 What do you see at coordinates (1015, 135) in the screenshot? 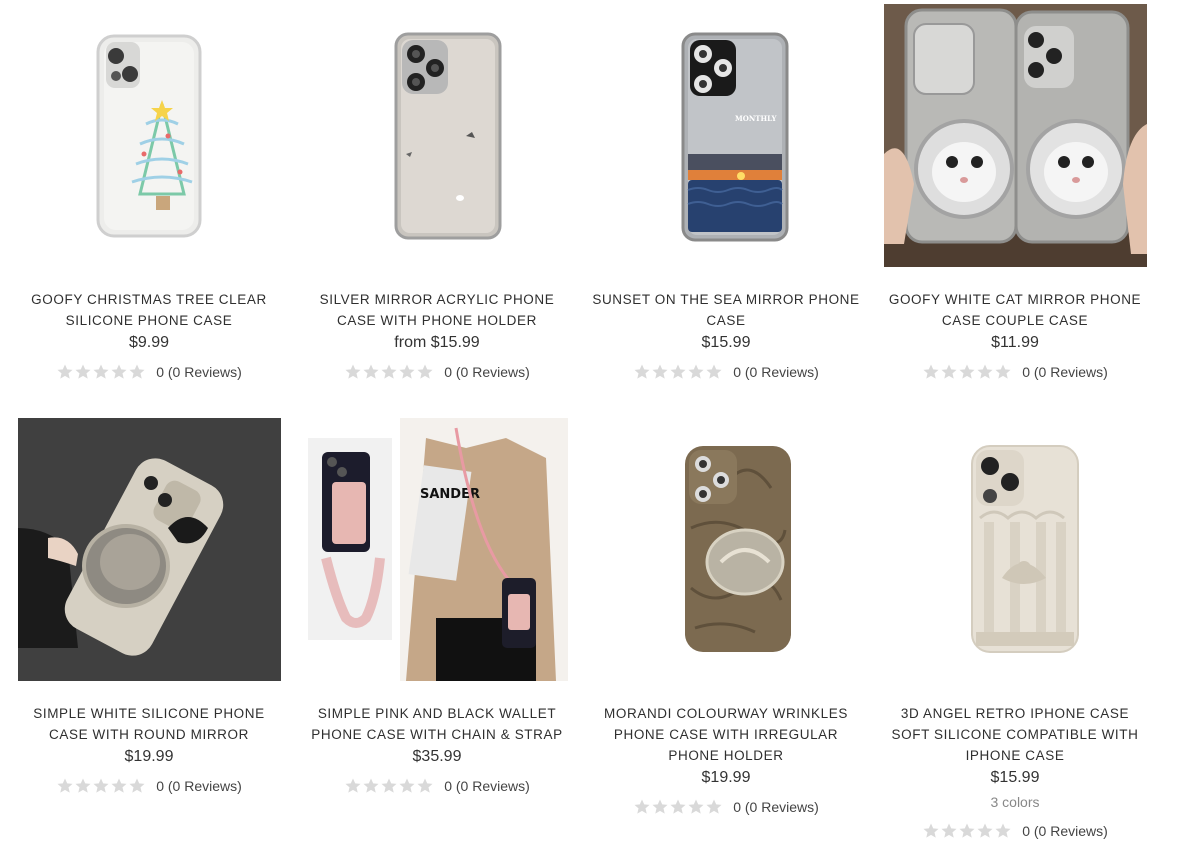
I see `white-cat-case-image` at bounding box center [1015, 135].